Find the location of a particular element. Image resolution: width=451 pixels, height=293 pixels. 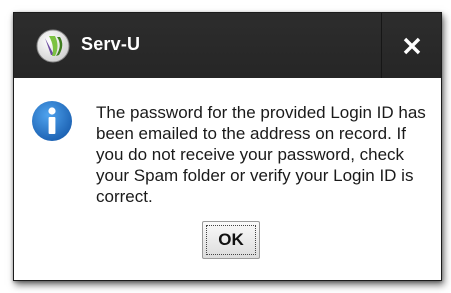

ok-button-label: OK is located at coordinates (231, 239).